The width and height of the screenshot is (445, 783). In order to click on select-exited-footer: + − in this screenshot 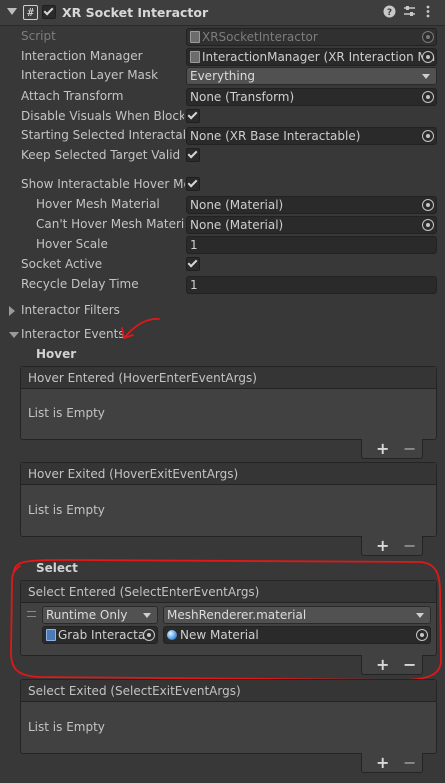, I will do `click(392, 763)`.